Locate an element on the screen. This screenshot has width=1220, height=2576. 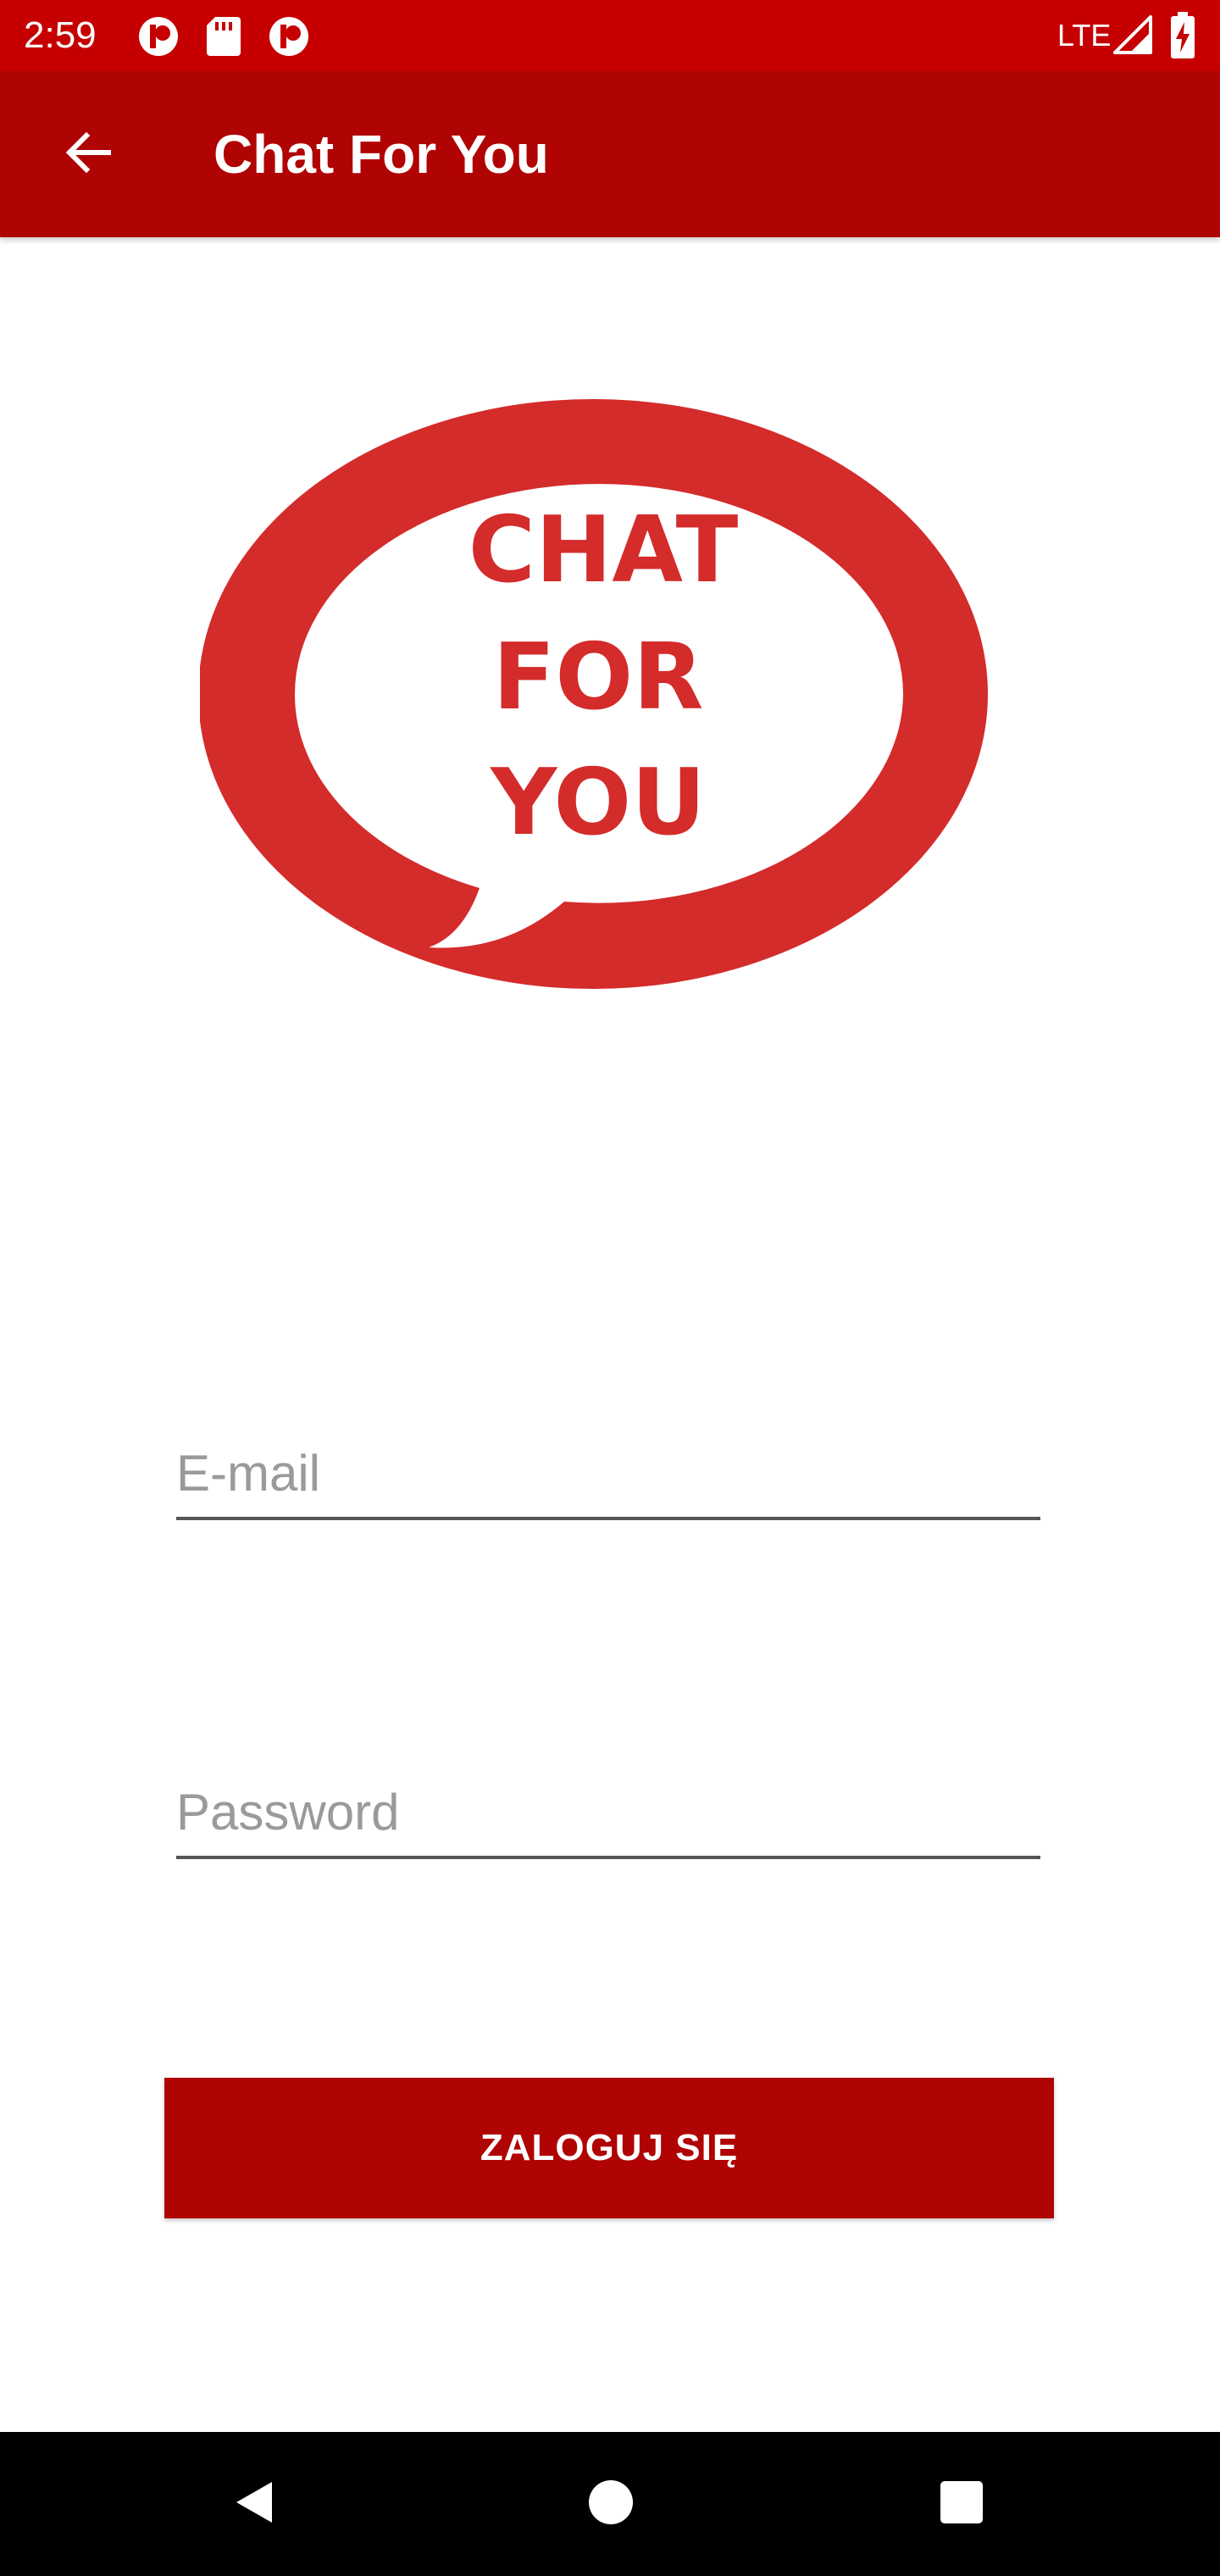
nav-back-icon is located at coordinates (255, 2504).